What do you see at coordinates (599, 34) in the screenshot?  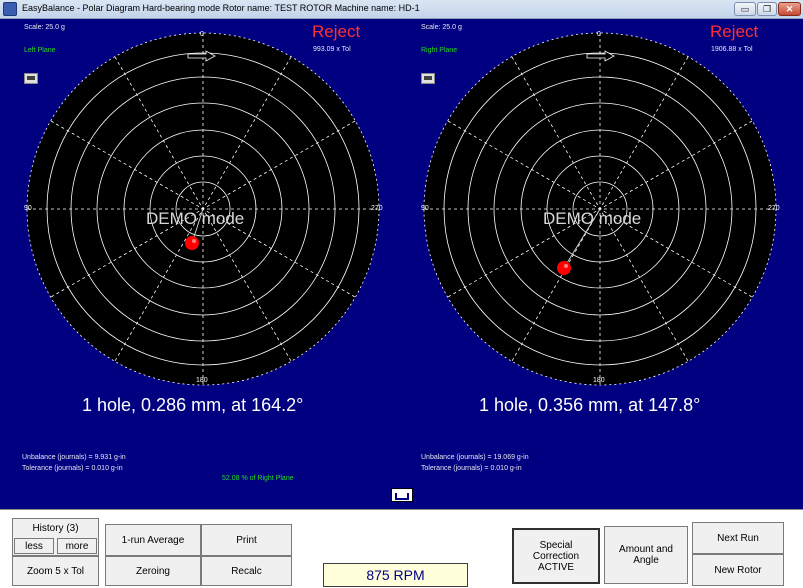 I see `right-angle-0: 0` at bounding box center [599, 34].